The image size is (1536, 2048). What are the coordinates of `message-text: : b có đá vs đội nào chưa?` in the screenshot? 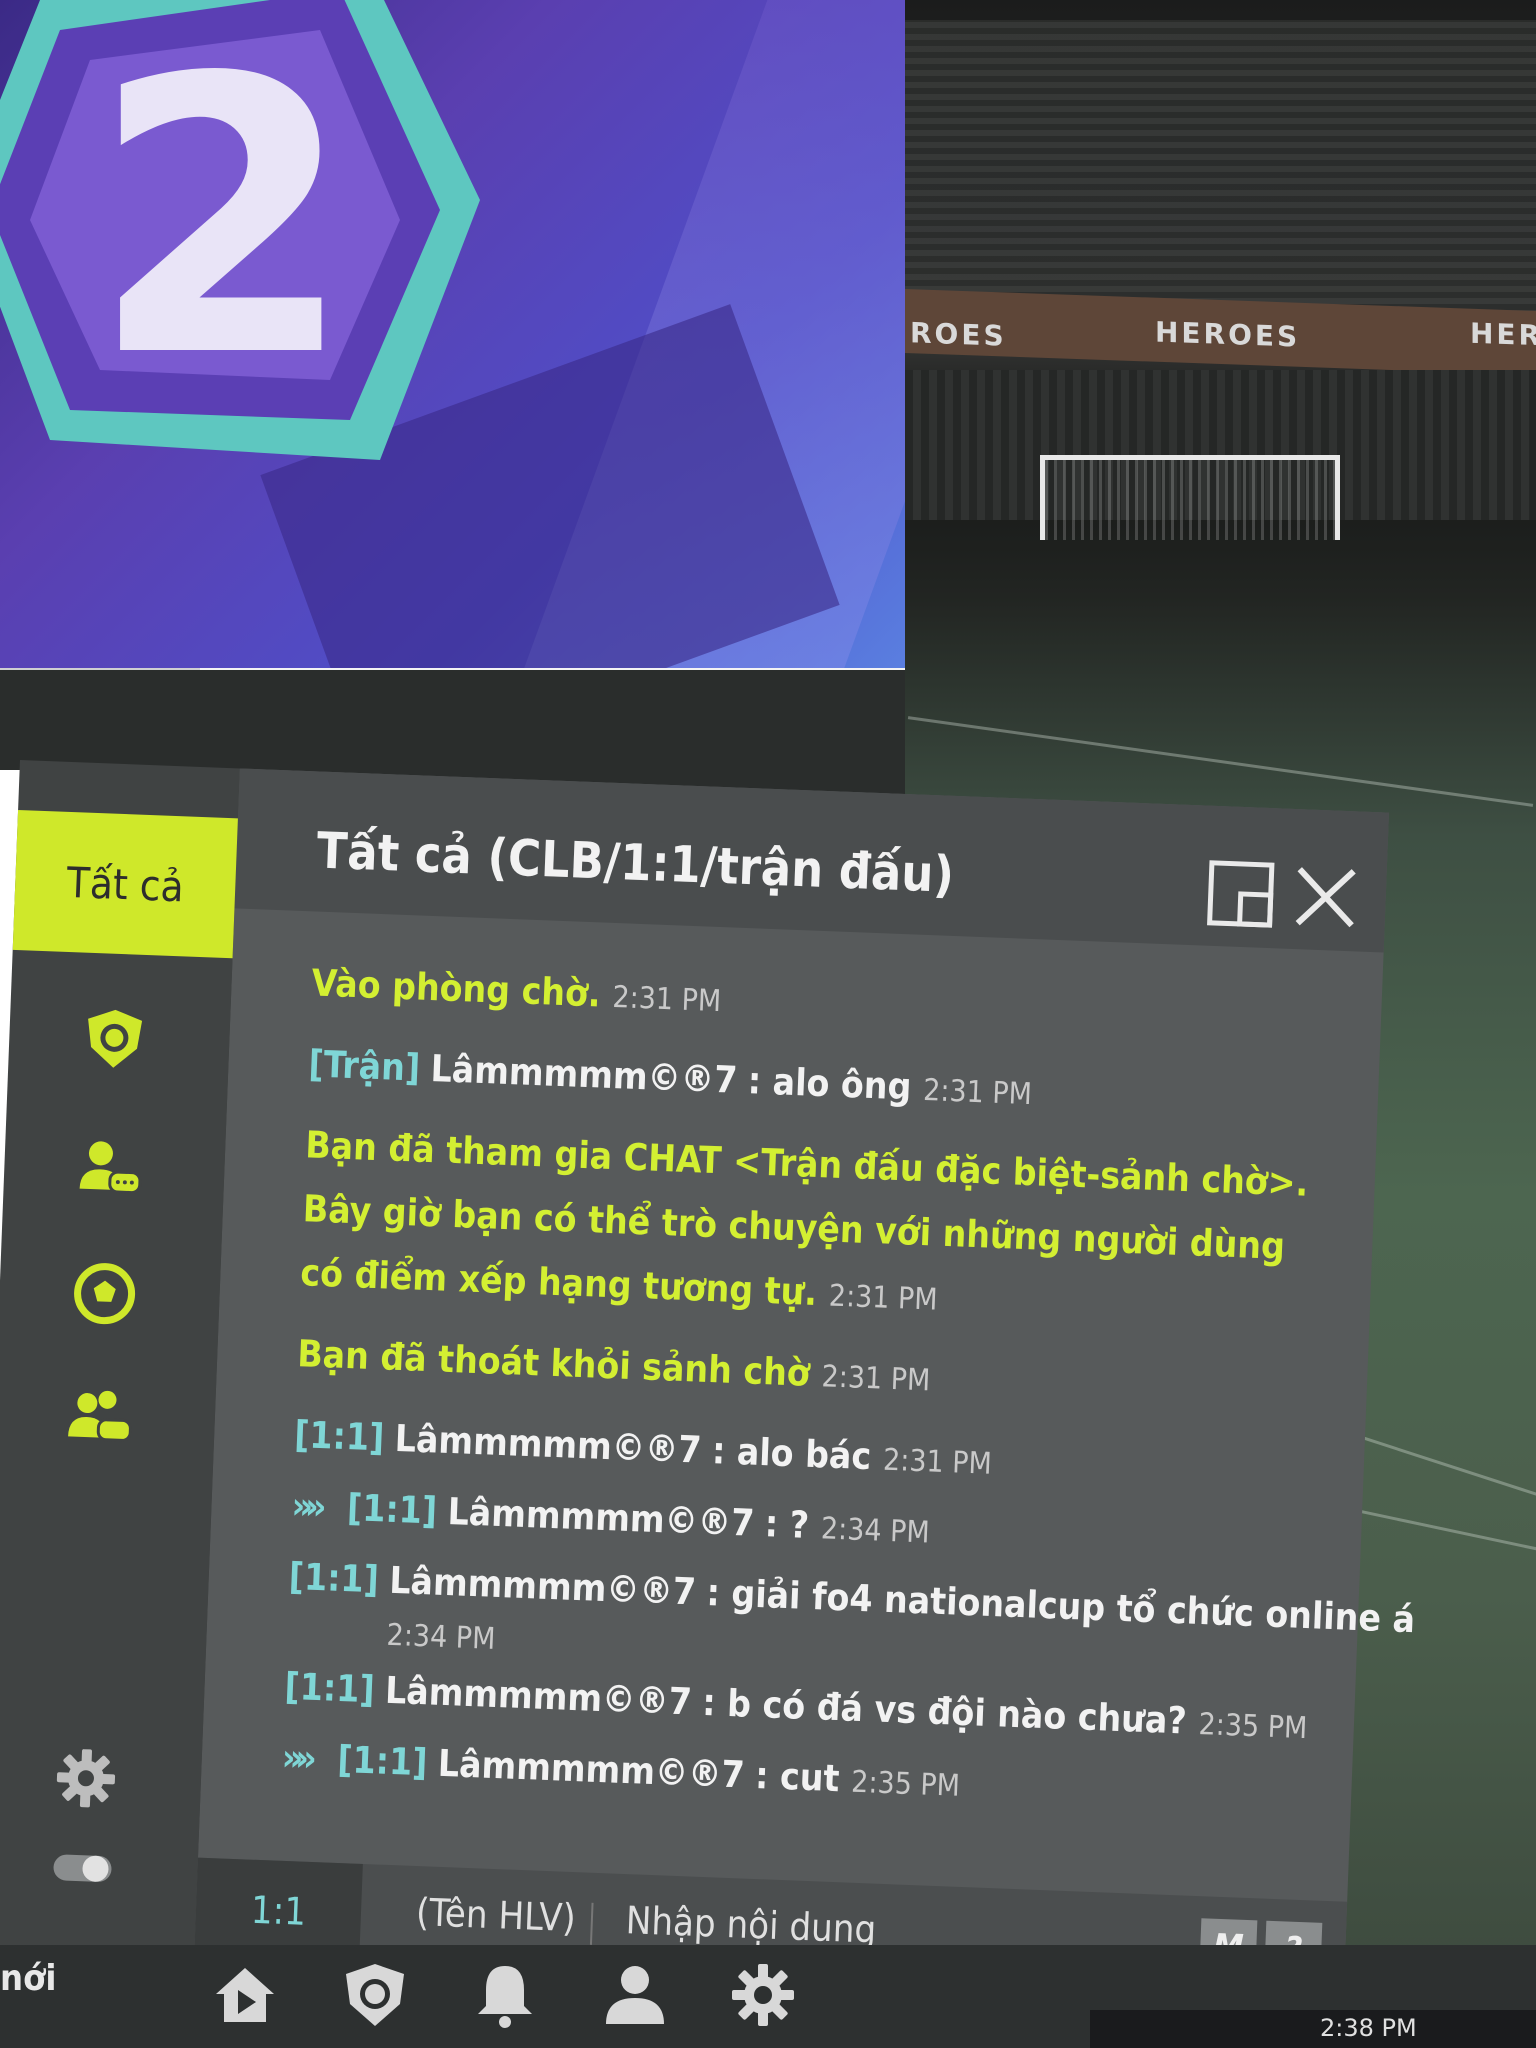 It's located at (944, 1711).